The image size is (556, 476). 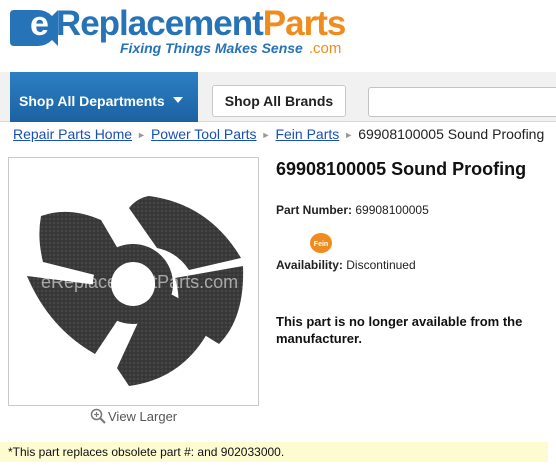 What do you see at coordinates (314, 210) in the screenshot?
I see `part-number-label: Part Number:` at bounding box center [314, 210].